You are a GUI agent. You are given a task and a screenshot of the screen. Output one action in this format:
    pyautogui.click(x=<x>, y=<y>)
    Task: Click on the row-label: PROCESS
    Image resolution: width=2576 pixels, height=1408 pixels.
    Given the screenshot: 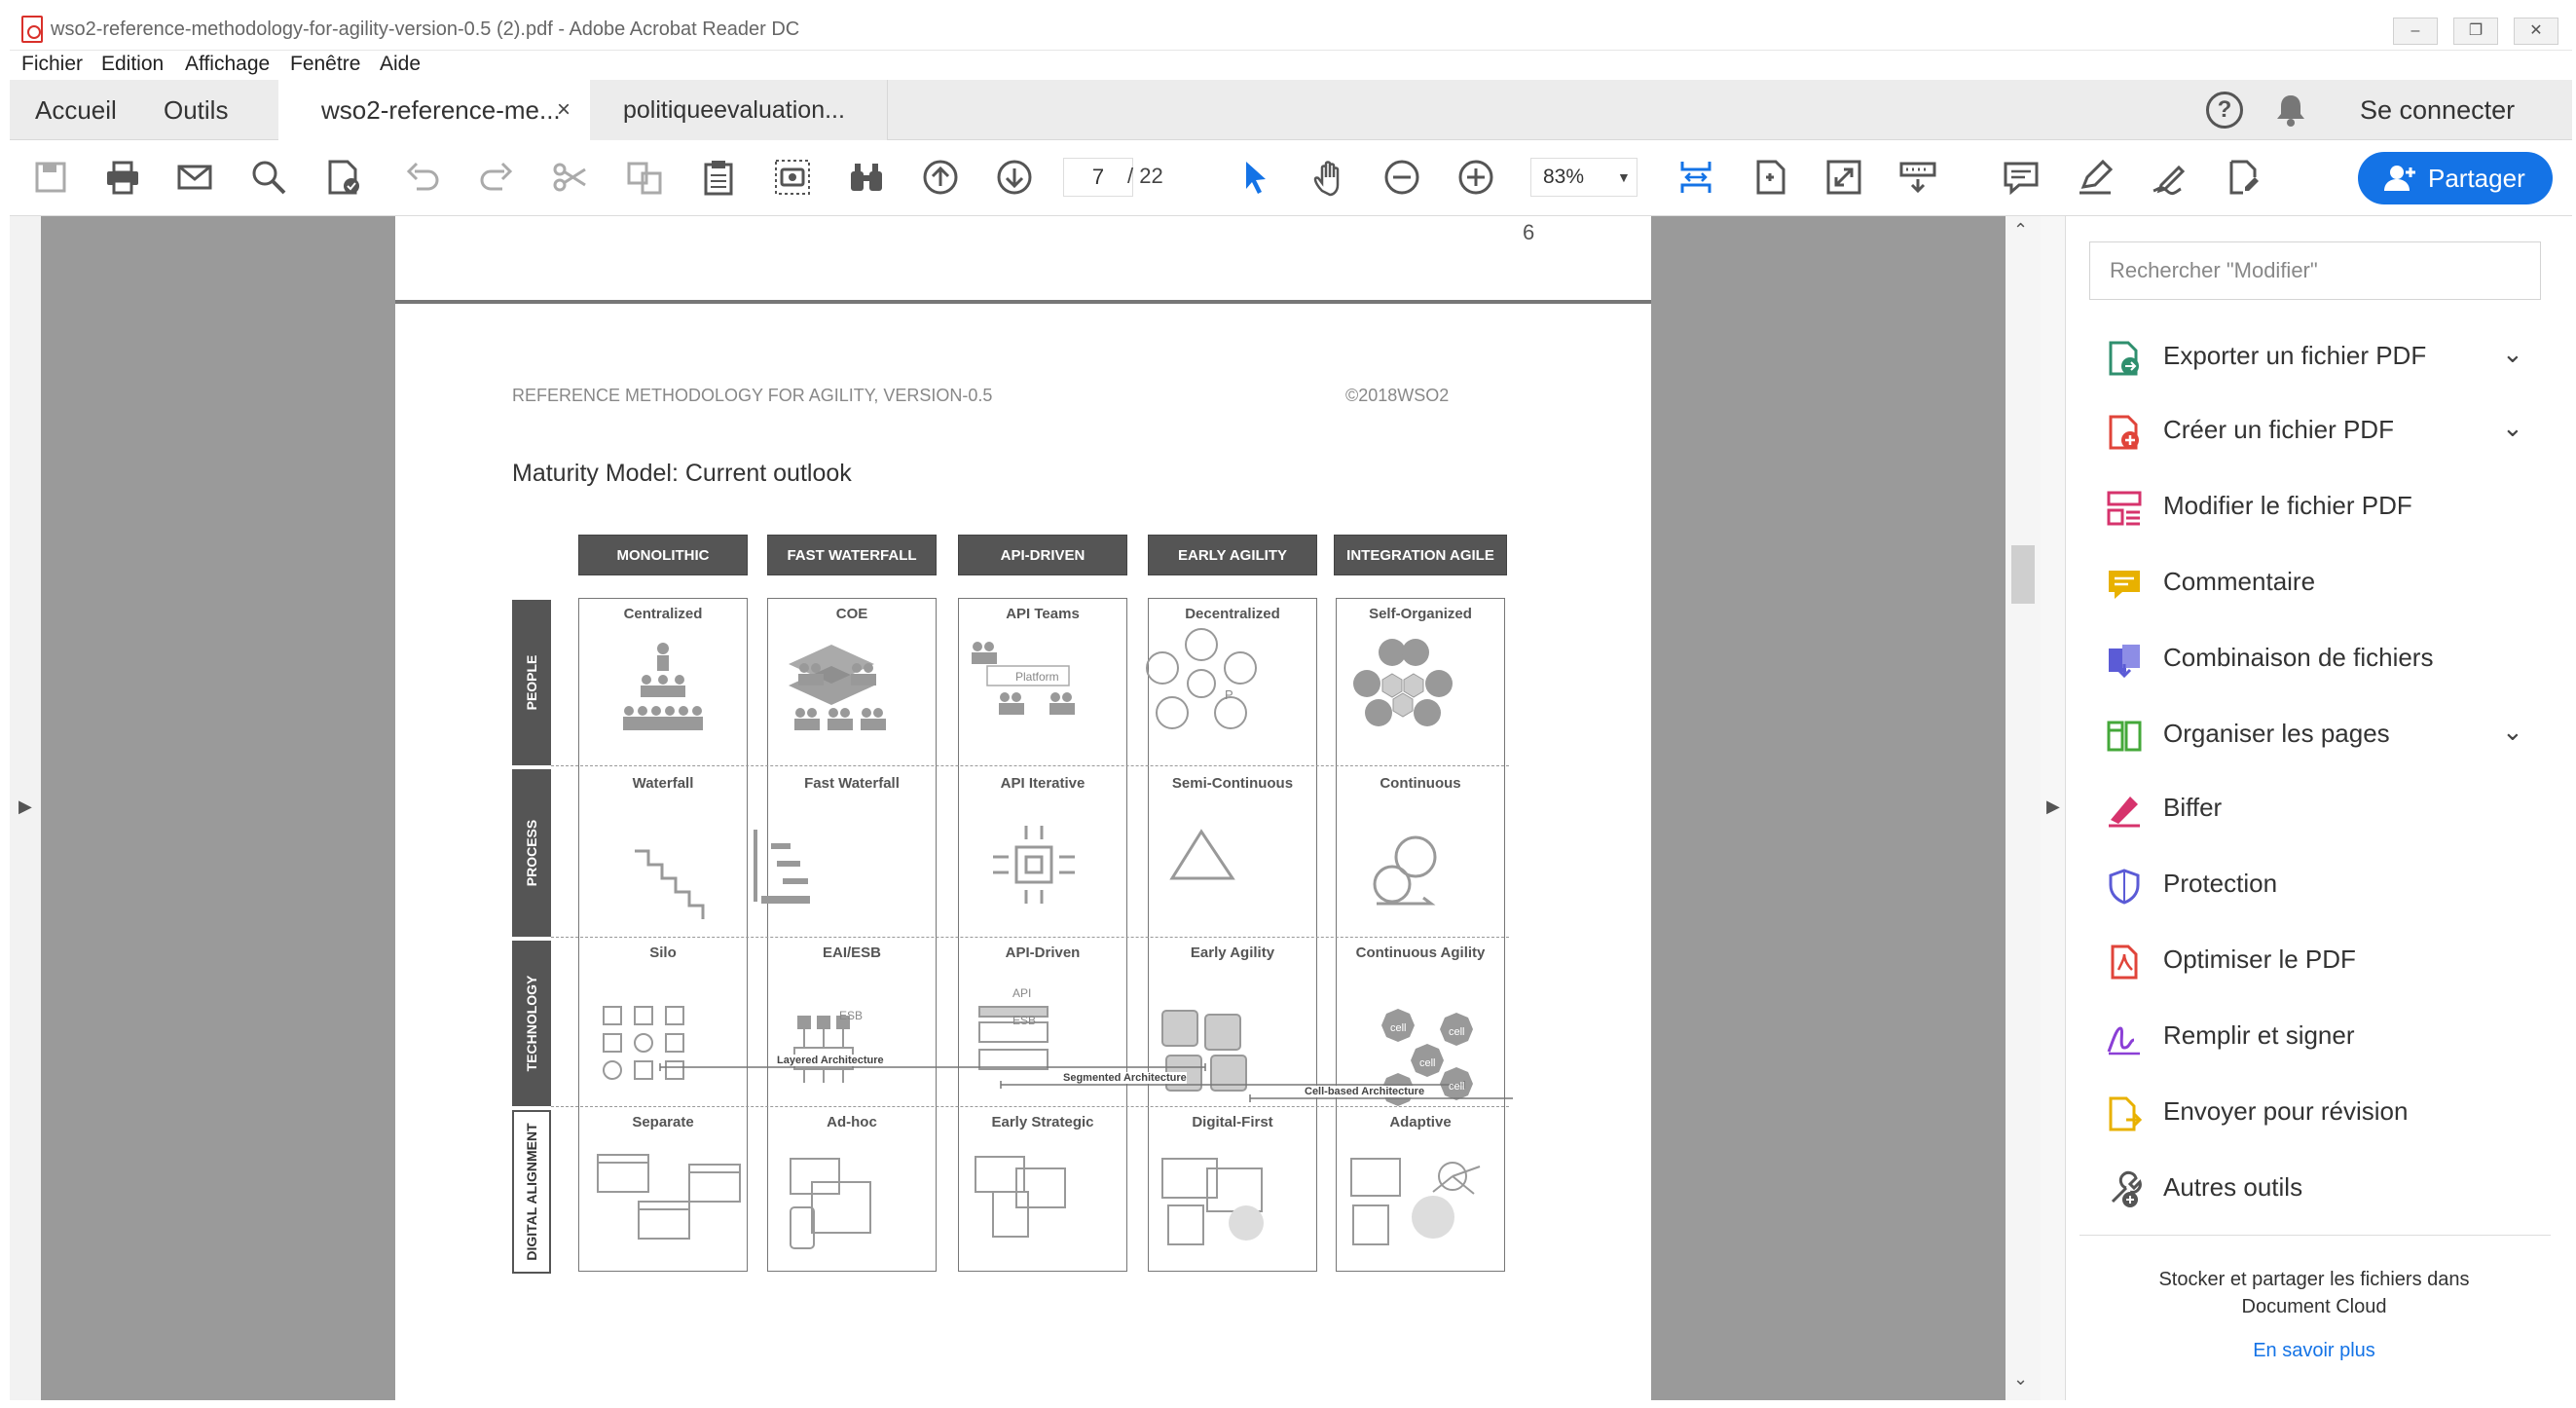 What is the action you would take?
    pyautogui.click(x=531, y=853)
    